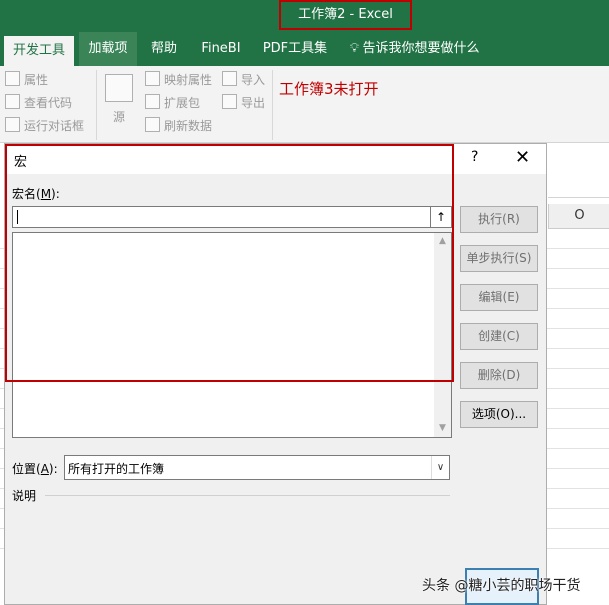  I want to click on import-button: 导入, so click(243, 80).